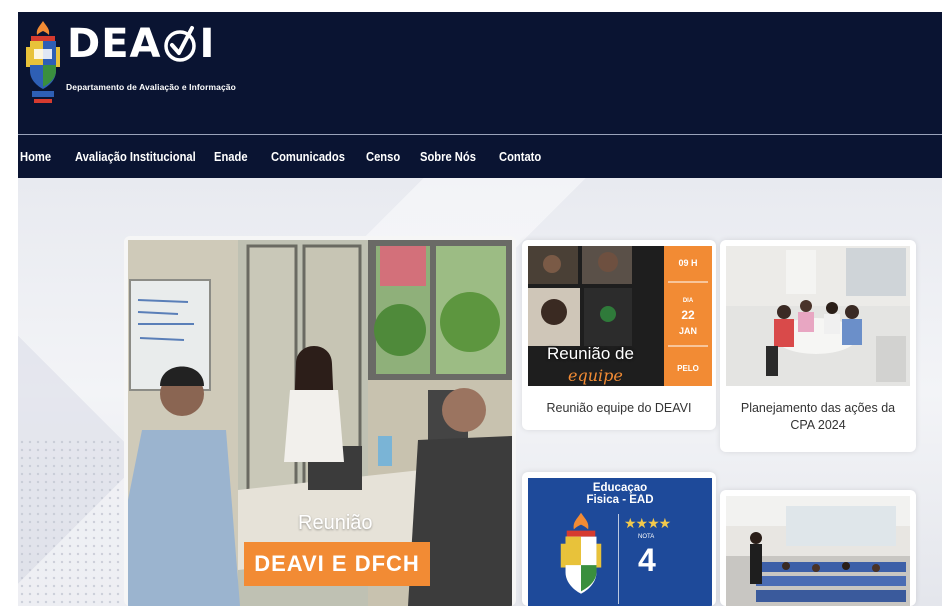 The height and width of the screenshot is (606, 942). What do you see at coordinates (520, 156) in the screenshot?
I see `nav-contato: Contato` at bounding box center [520, 156].